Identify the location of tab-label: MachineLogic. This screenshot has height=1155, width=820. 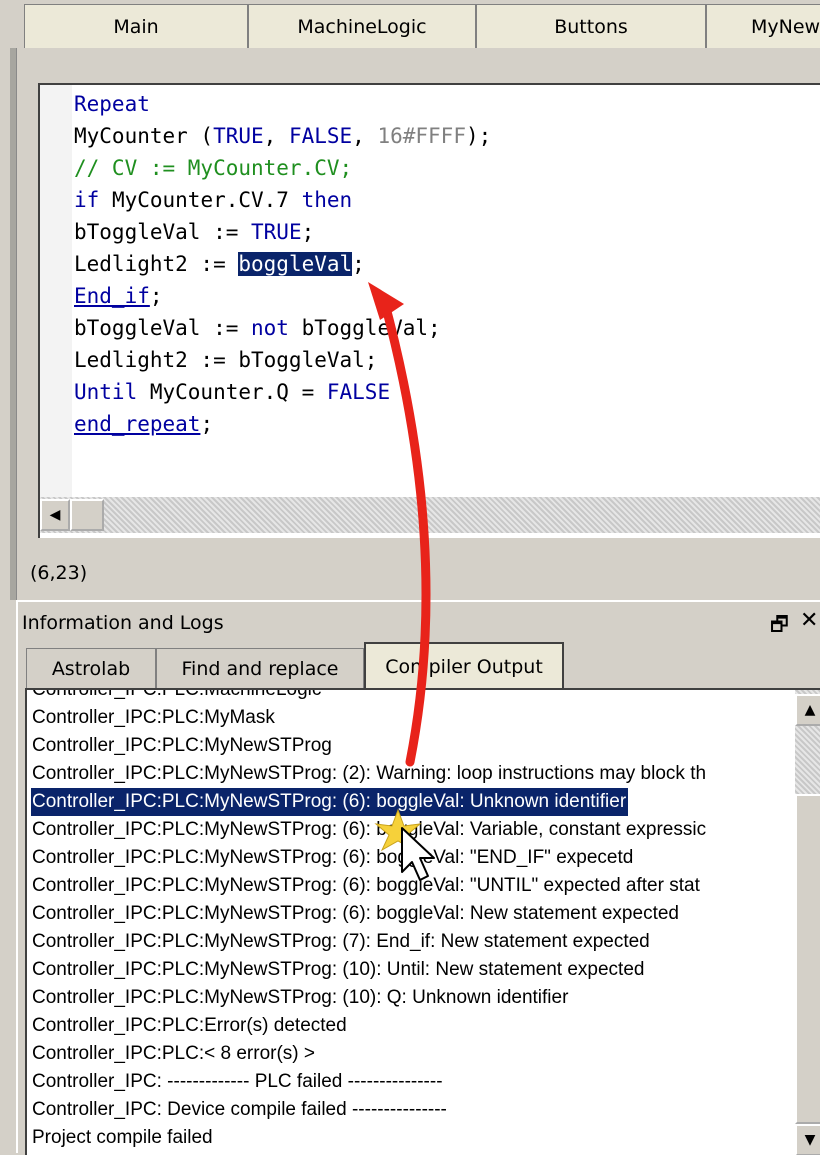
(362, 26).